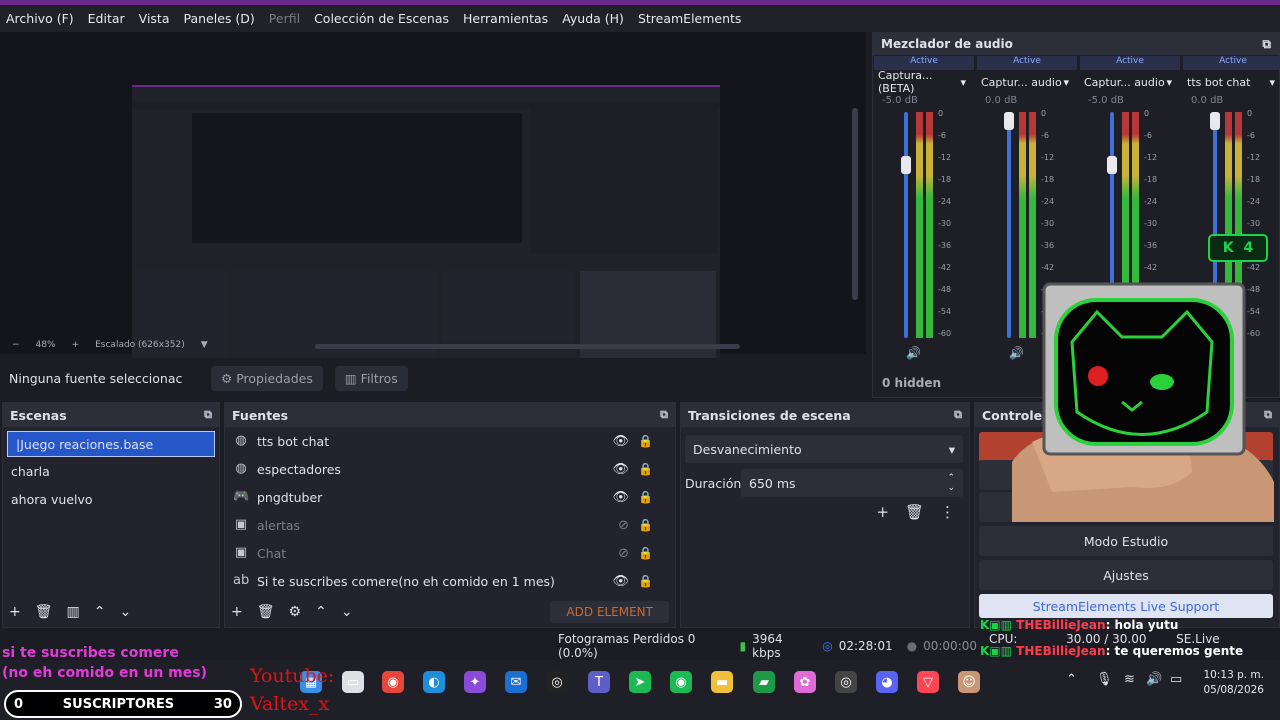  What do you see at coordinates (846, 682) in the screenshot?
I see `obs-active-icon: ◎` at bounding box center [846, 682].